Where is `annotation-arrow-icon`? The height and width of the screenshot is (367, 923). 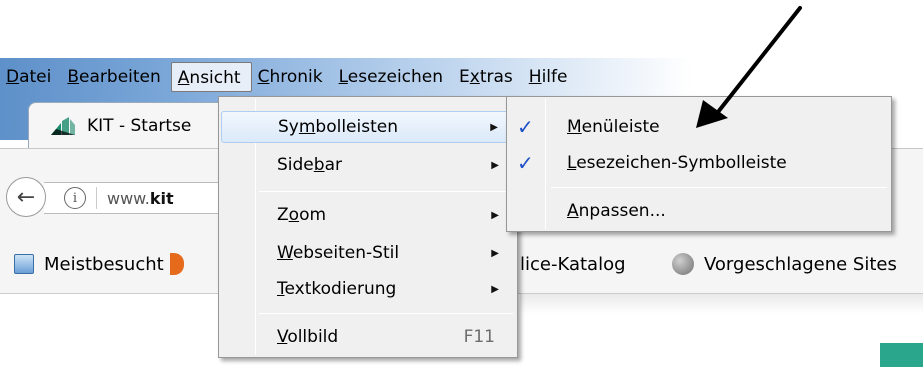 annotation-arrow-icon is located at coordinates (749, 67).